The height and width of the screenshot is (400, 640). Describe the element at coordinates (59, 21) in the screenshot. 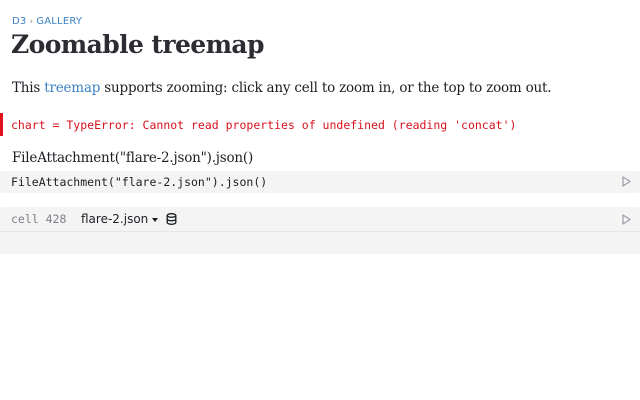

I see `breadcrumb-gallery-link: GALLERY` at that location.